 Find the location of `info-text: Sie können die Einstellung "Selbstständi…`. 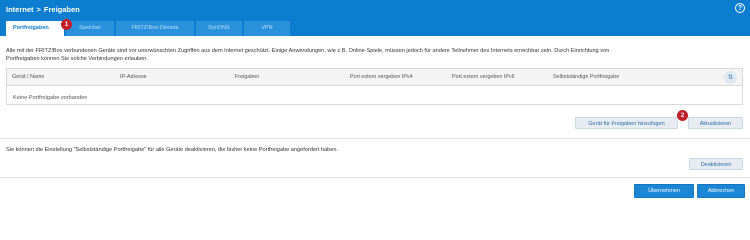

info-text: Sie können die Einstellung "Selbstständi… is located at coordinates (172, 150).